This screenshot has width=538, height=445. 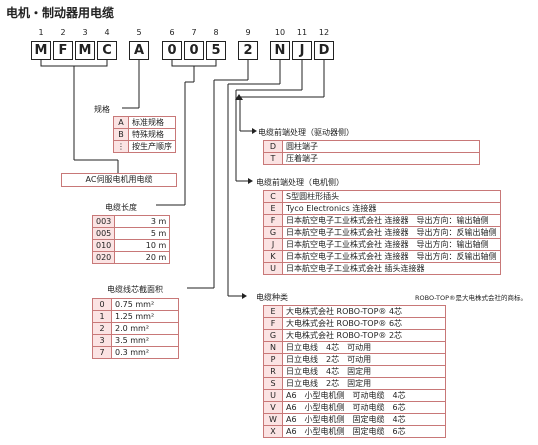 I want to click on driver-end-table: D 圆柱端子 T 压着端子, so click(x=371, y=152).